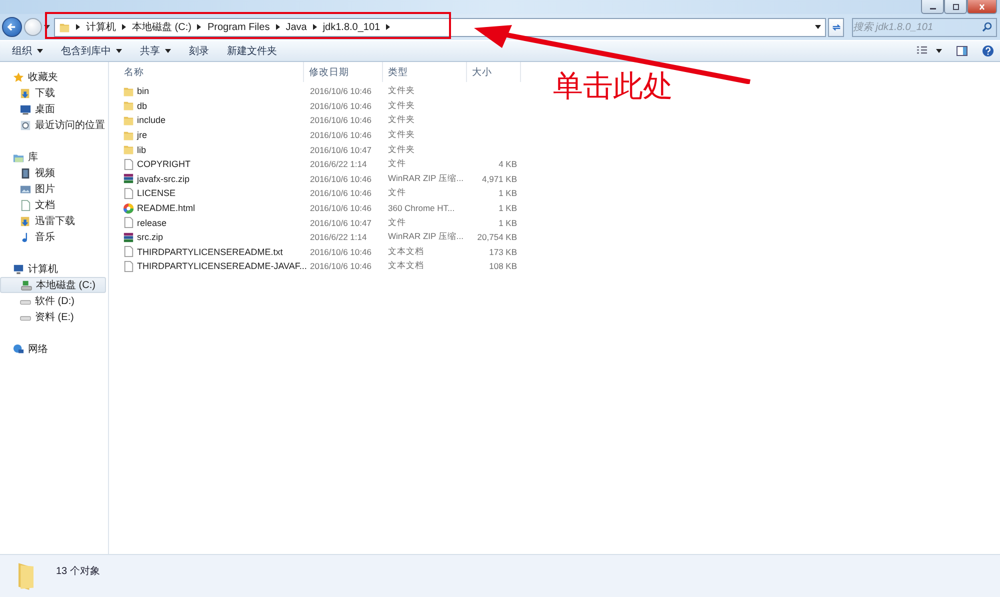 This screenshot has height=597, width=1000. What do you see at coordinates (53, 109) in the screenshot?
I see `sidebar-item: 桌面` at bounding box center [53, 109].